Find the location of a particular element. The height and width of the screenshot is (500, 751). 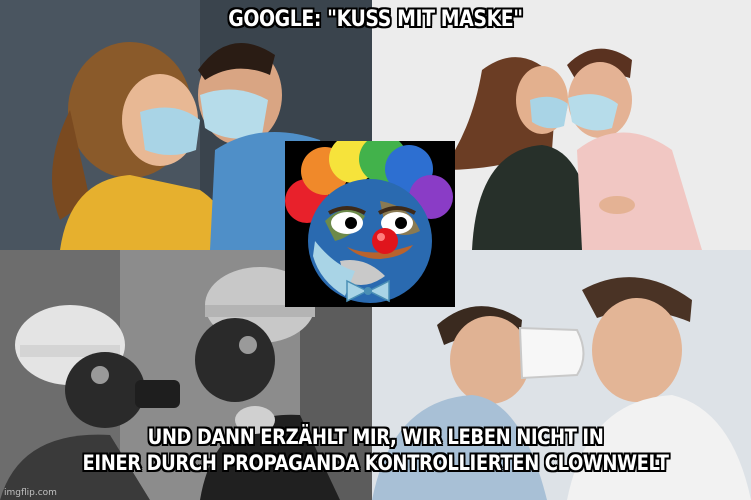

watermark: imgflip.com is located at coordinates (30, 493).